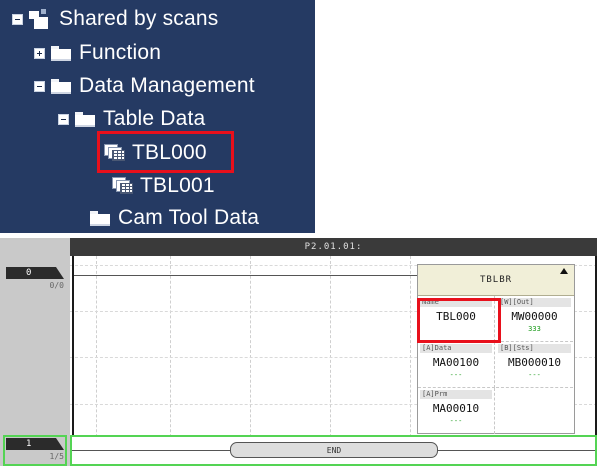  What do you see at coordinates (246, 275) in the screenshot?
I see `rung-line` at bounding box center [246, 275].